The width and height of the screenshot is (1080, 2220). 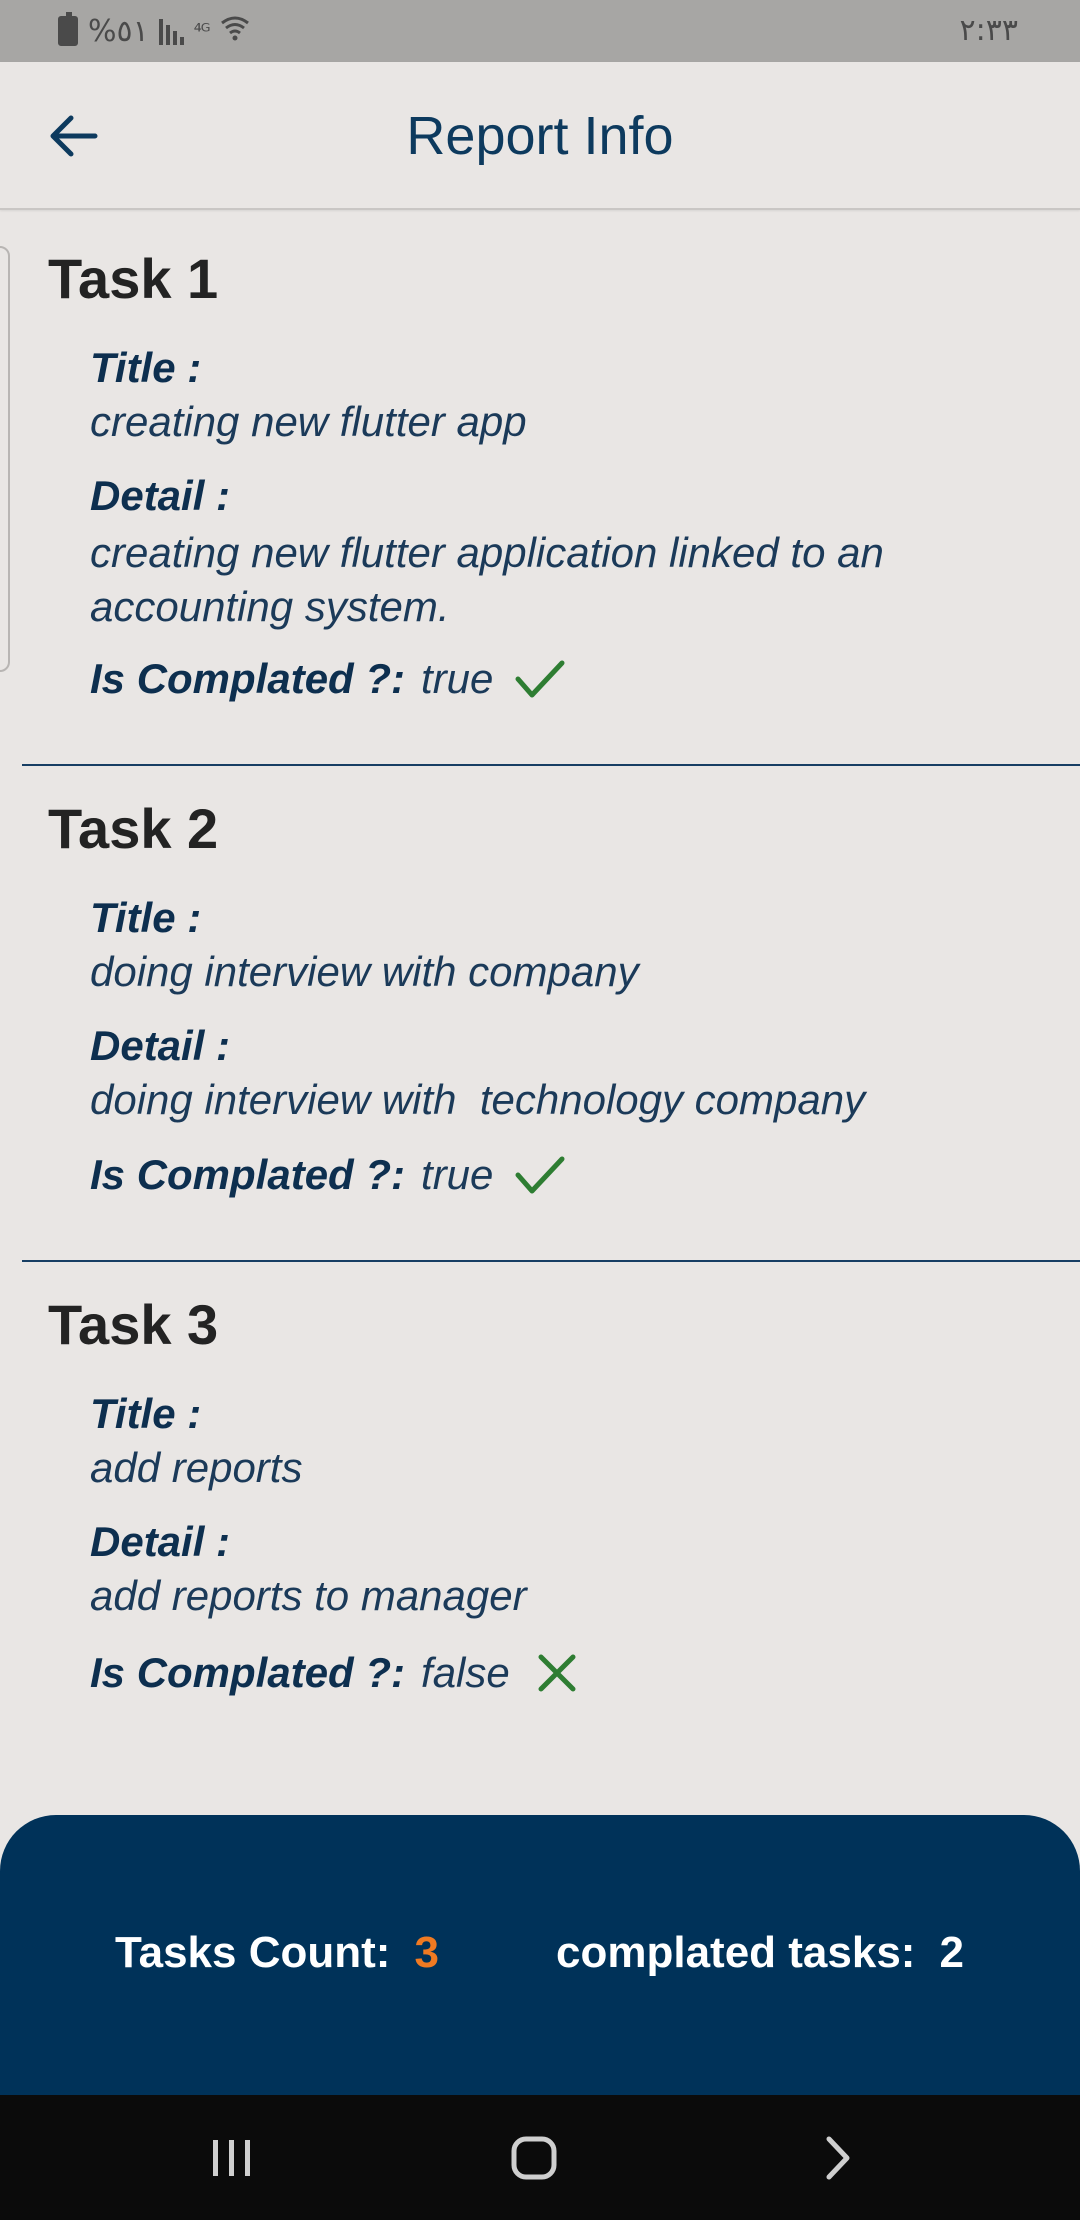 What do you see at coordinates (988, 30) in the screenshot?
I see `status-time: ٢:٣٣` at bounding box center [988, 30].